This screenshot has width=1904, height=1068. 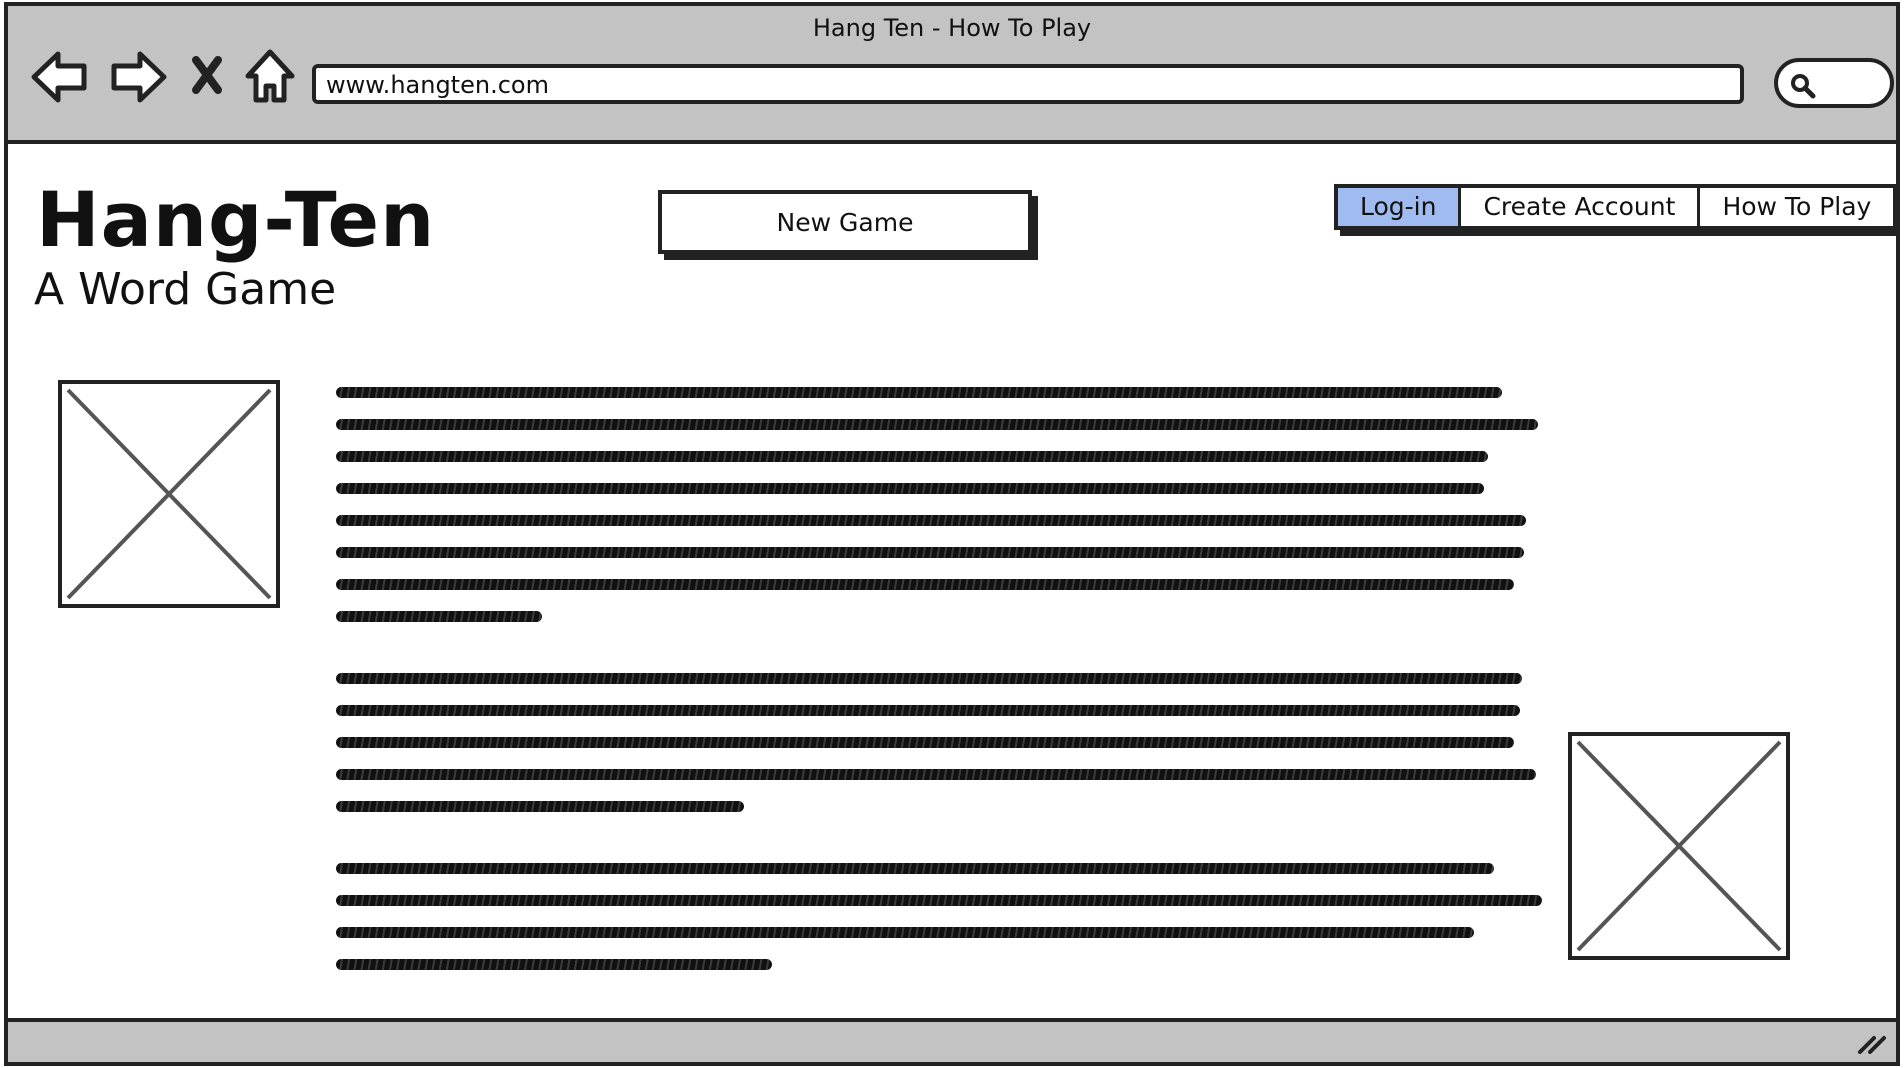 I want to click on address-bar-url: www.hangten.com, so click(x=437, y=85).